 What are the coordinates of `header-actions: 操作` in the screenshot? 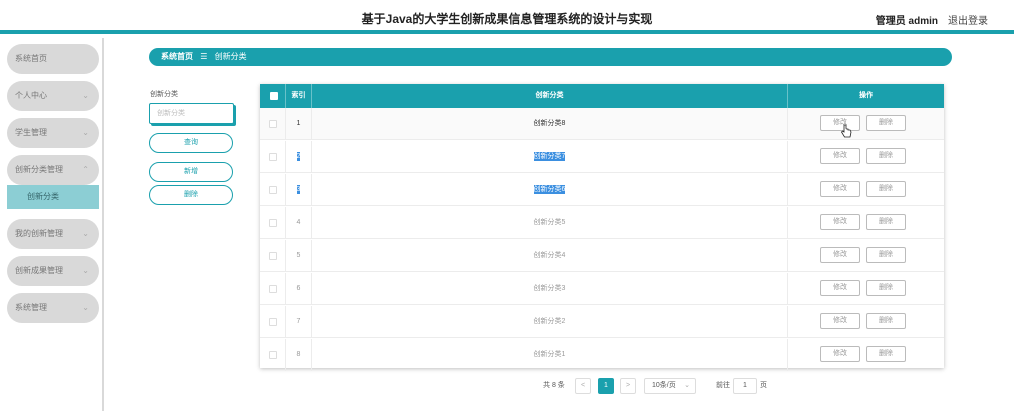 It's located at (866, 95).